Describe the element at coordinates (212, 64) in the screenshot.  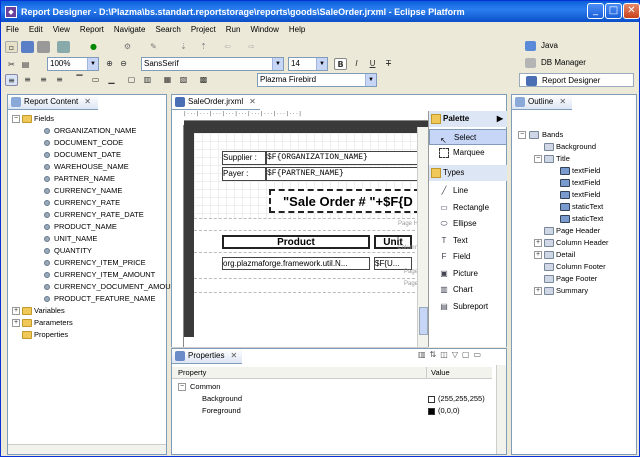
I see `font-family-select: SansSerif ▼` at that location.